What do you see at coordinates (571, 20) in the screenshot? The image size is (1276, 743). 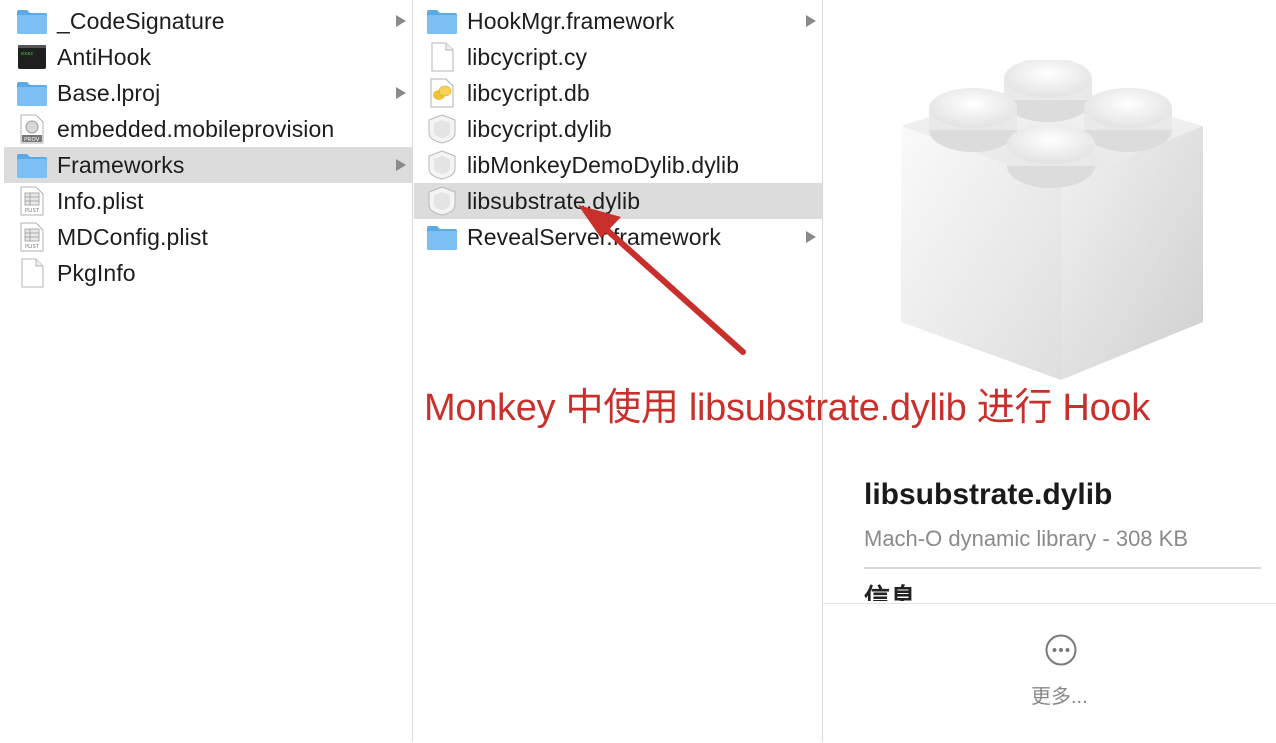 I see `file-item-label: HookMgr.framework` at bounding box center [571, 20].